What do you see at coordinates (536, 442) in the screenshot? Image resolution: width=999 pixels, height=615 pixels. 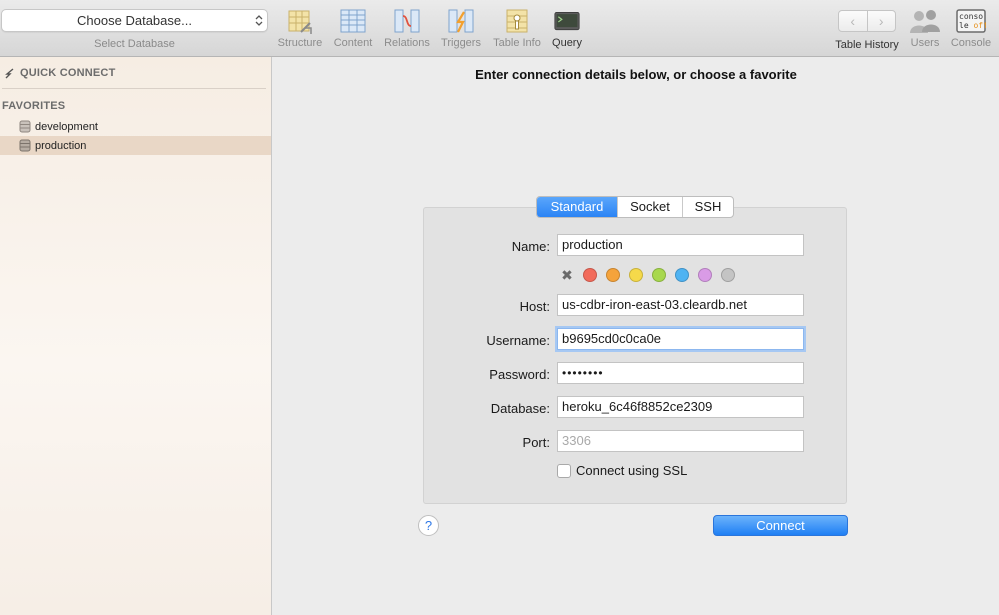 I see `port-label: Port:` at bounding box center [536, 442].